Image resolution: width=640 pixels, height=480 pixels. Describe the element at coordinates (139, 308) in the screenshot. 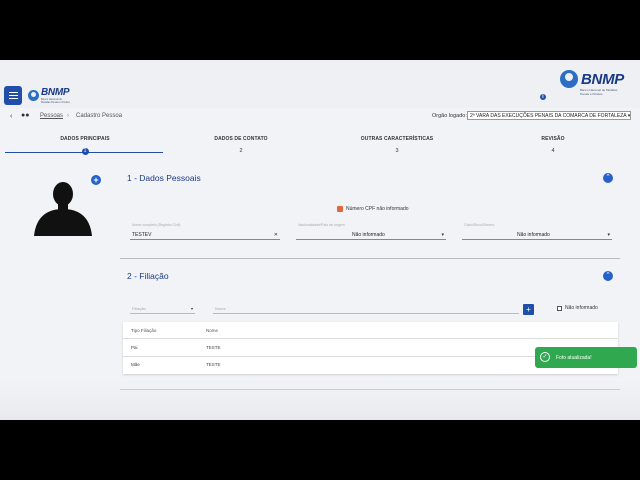

I see `field-placeholder: Filiação` at that location.